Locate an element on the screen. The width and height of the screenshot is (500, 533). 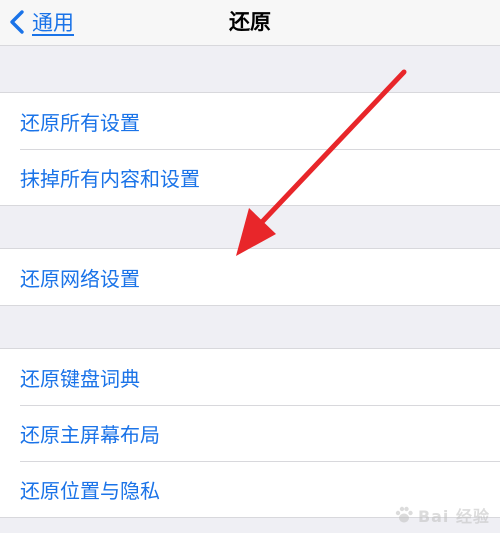
paw-icon is located at coordinates (404, 514).